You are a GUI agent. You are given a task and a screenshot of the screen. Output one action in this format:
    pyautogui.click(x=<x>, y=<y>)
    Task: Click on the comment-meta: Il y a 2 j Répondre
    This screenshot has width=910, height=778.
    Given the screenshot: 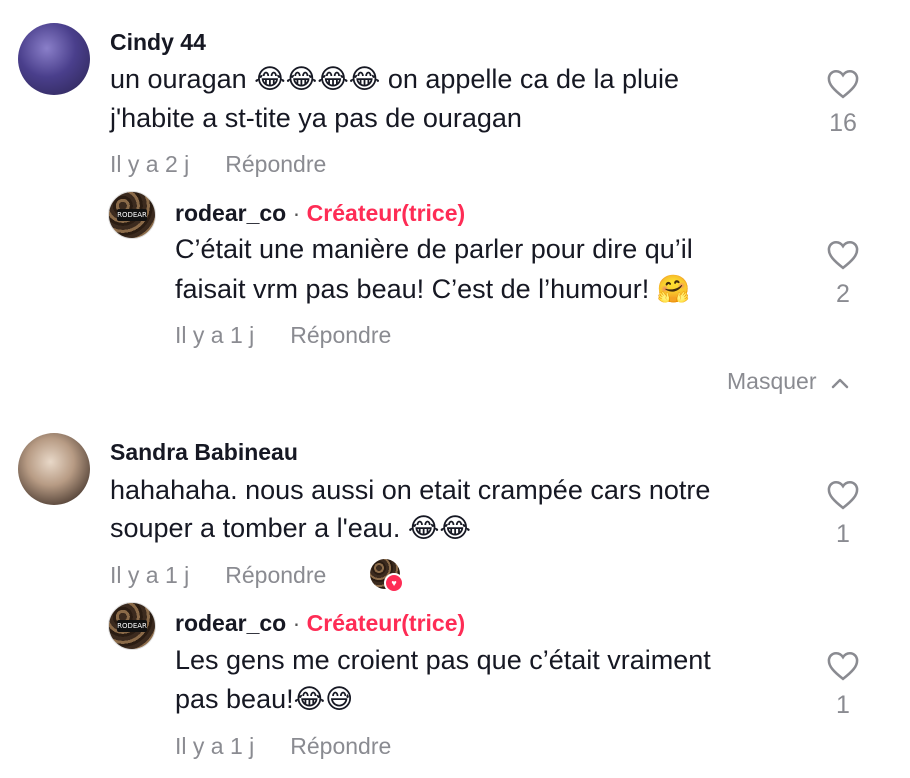 What is the action you would take?
    pyautogui.click(x=218, y=164)
    